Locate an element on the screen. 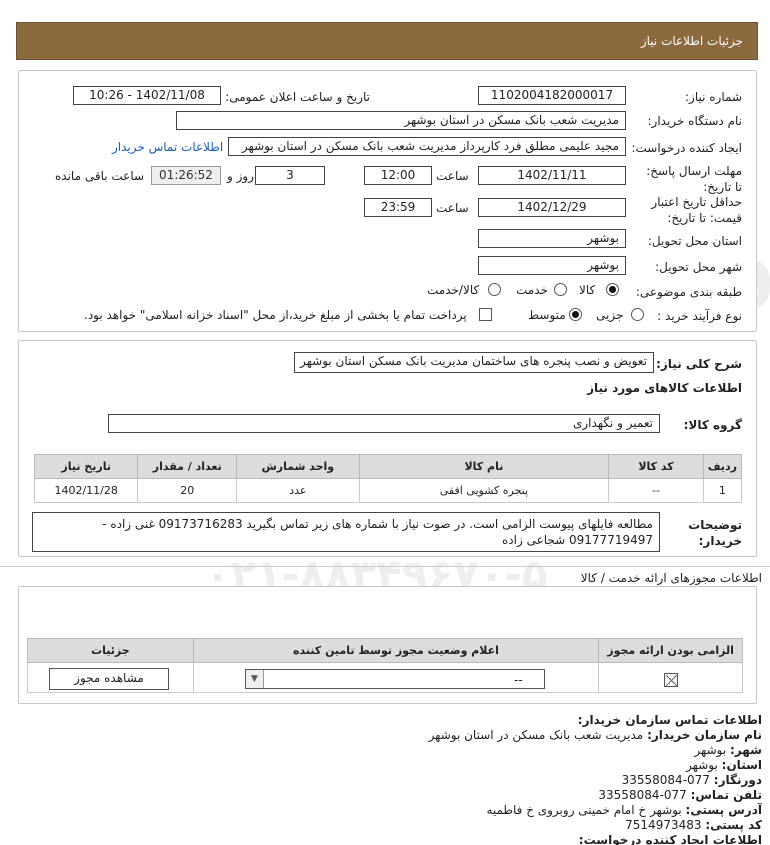  need-number-field: 1102004182000017 is located at coordinates (552, 95).